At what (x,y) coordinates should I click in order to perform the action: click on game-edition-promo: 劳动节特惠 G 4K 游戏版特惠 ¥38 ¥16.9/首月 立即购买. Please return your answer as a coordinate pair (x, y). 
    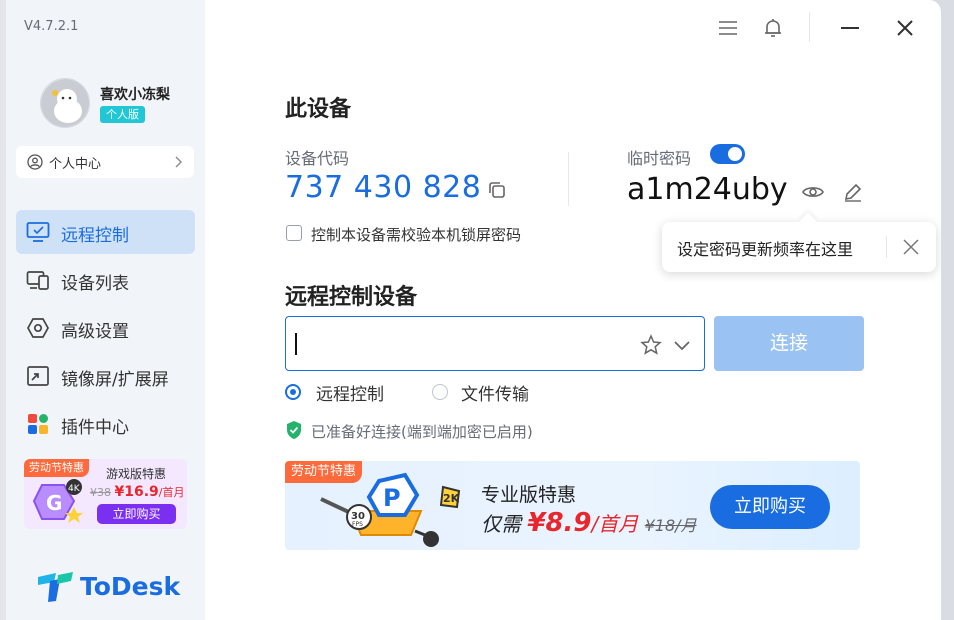
    Looking at the image, I should click on (105, 494).